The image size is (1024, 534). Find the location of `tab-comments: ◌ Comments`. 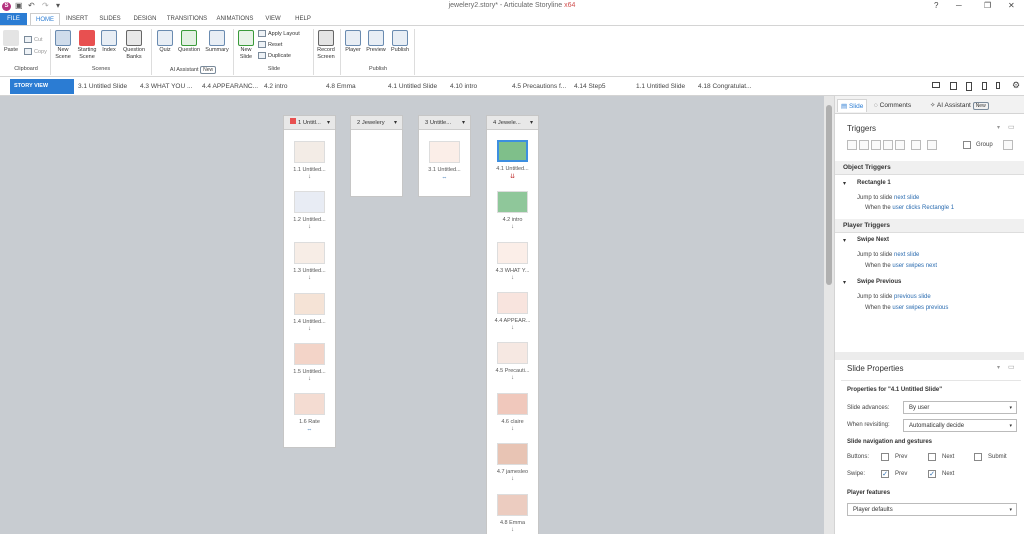

tab-comments: ◌ Comments is located at coordinates (892, 105).